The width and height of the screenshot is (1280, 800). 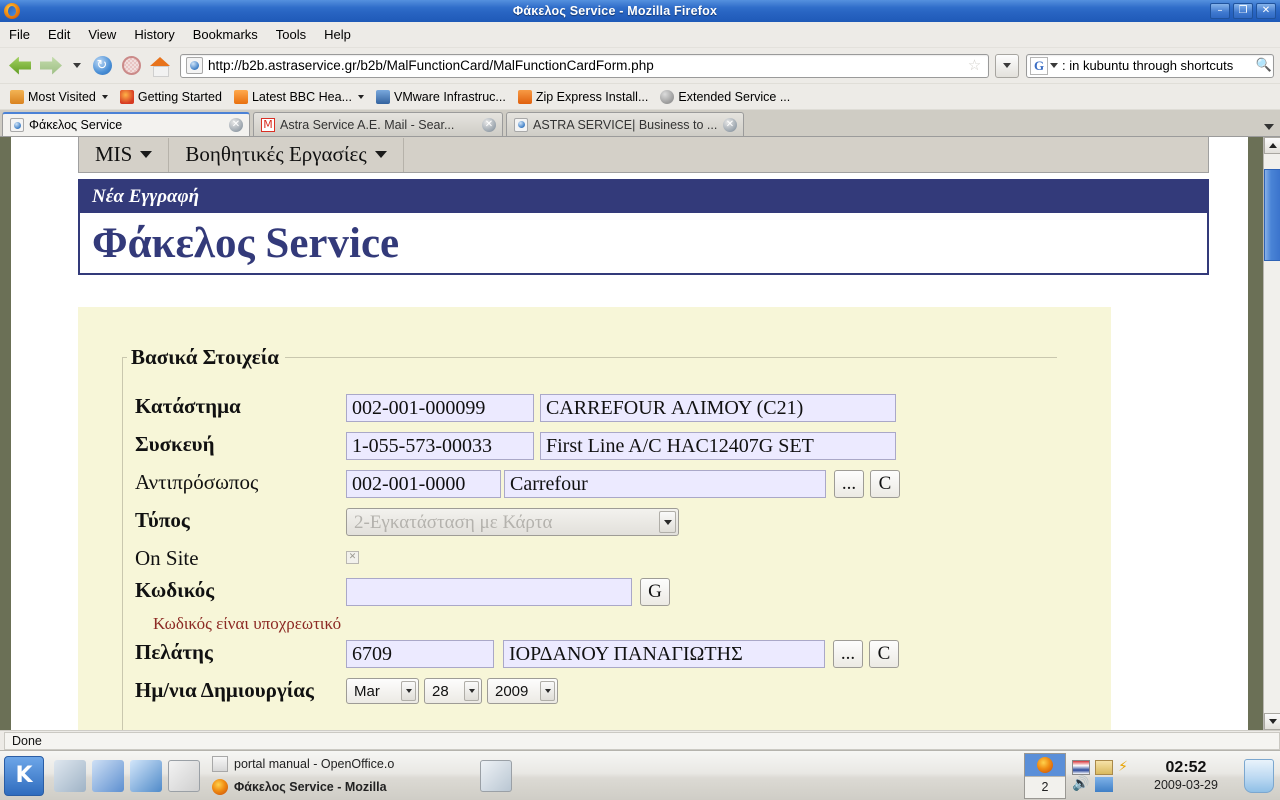 I want to click on task-label: portal manual - OpenOffice.o, so click(x=314, y=764).